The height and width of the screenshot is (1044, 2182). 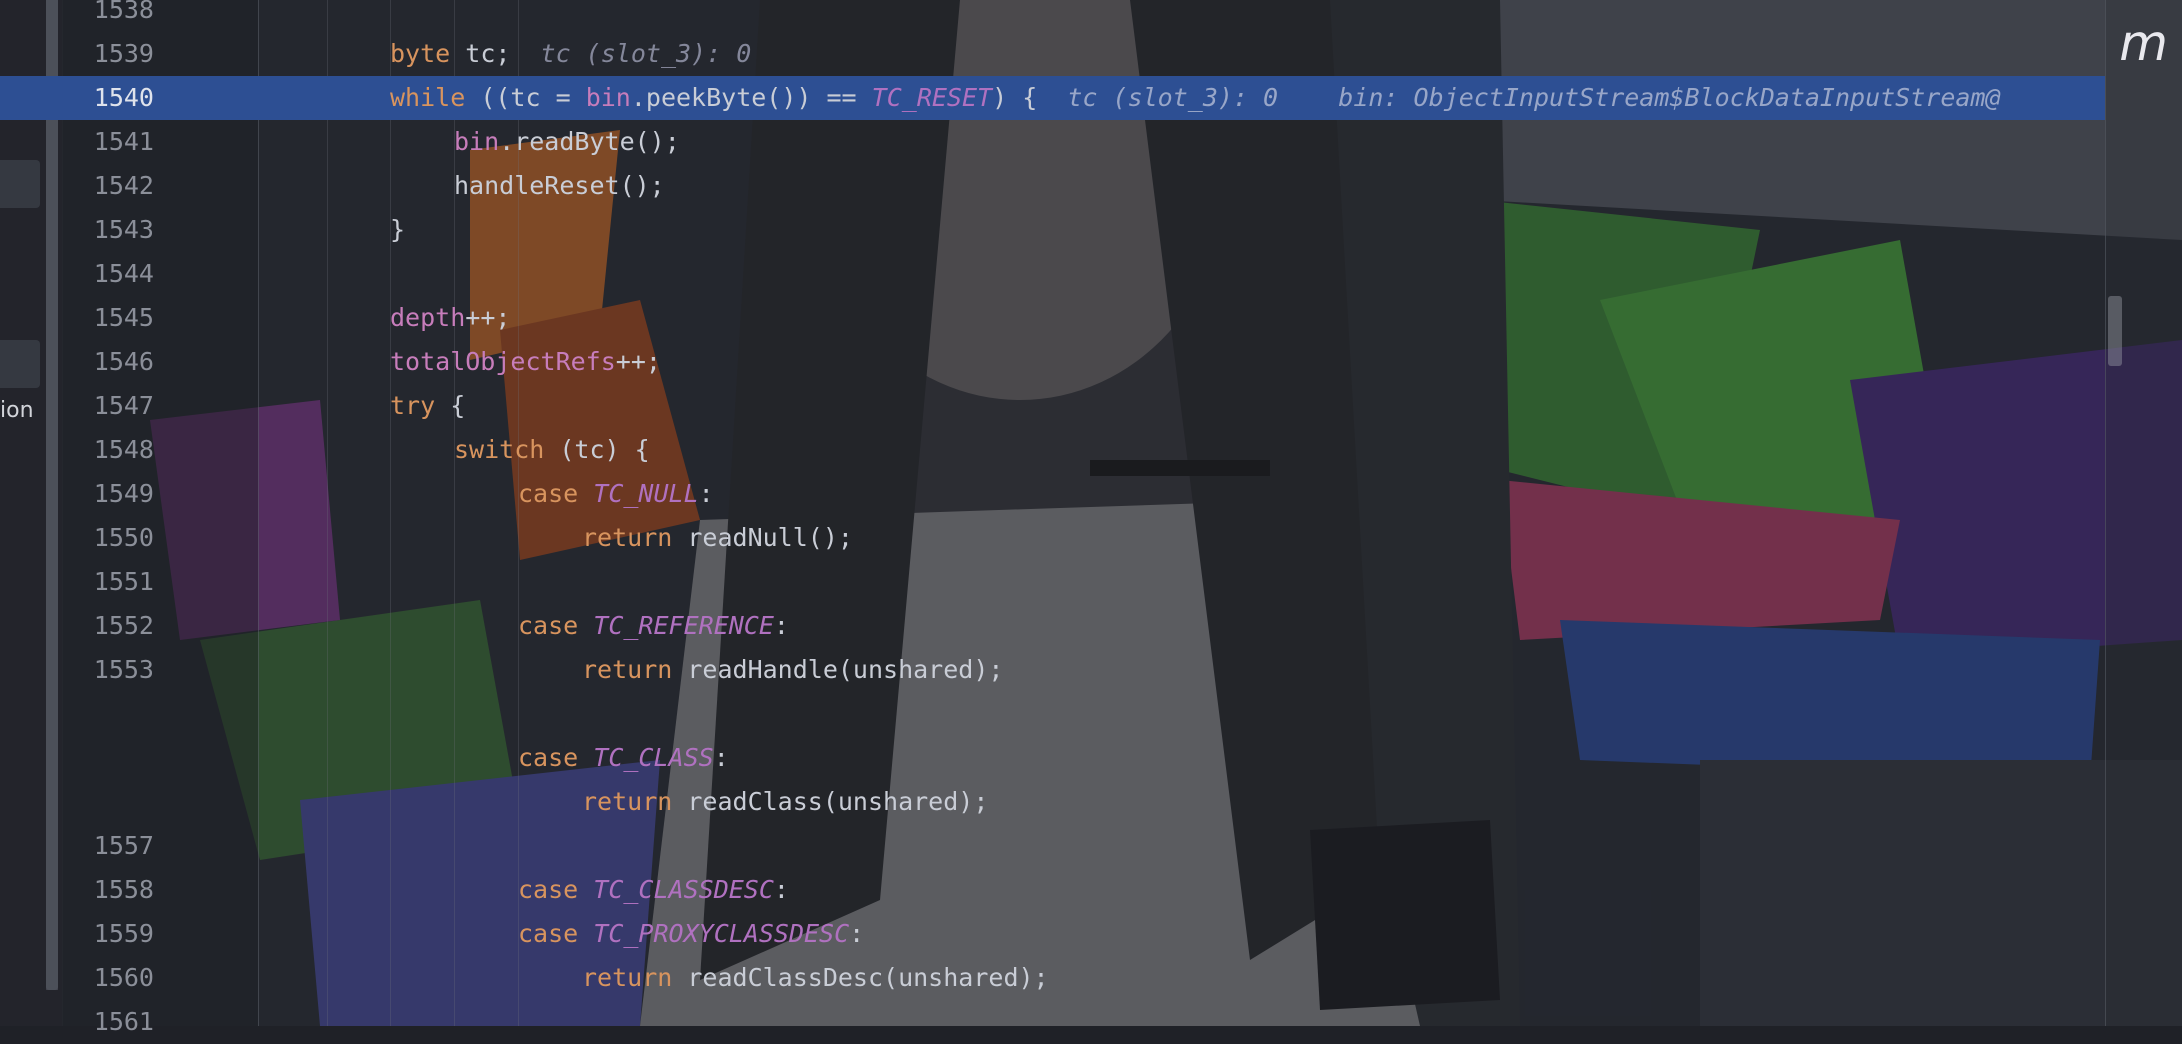 I want to click on code-token: TC_REFERENCE, so click(x=683, y=625).